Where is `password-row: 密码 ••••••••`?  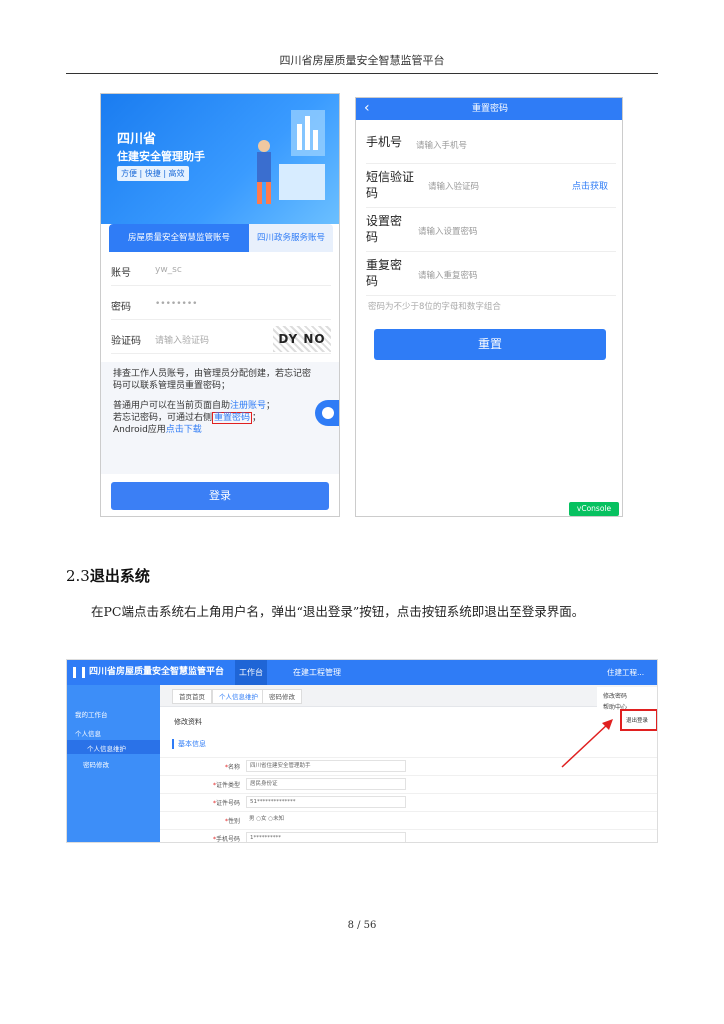 password-row: 密码 •••••••• is located at coordinates (221, 305).